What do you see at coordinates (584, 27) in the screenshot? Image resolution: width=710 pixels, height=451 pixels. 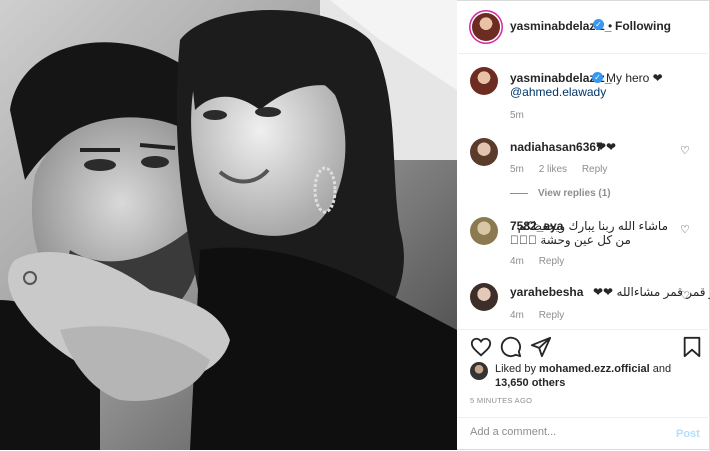 I see `post-header: yasminabdelaziz_ ✓ • Following` at bounding box center [584, 27].